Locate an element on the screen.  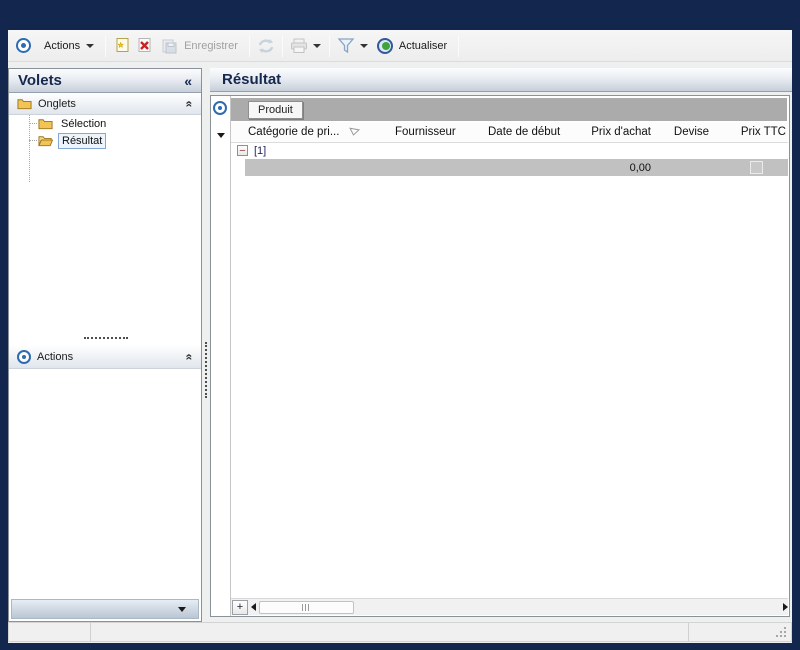
horizontal-scrollbar is located at coordinates (519, 607).